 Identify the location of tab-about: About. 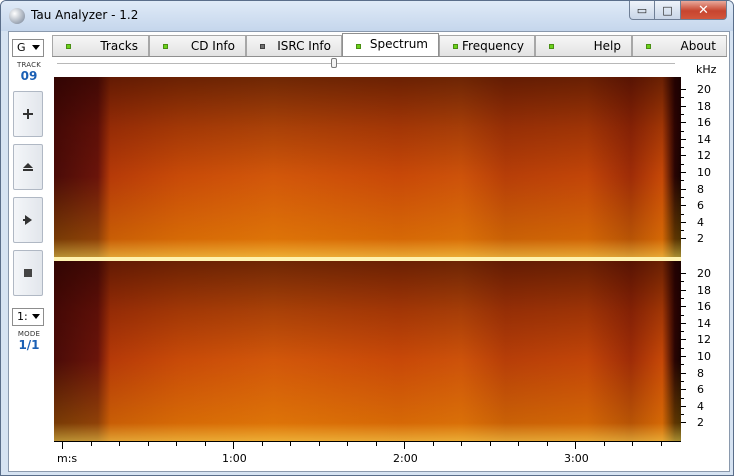
(679, 45).